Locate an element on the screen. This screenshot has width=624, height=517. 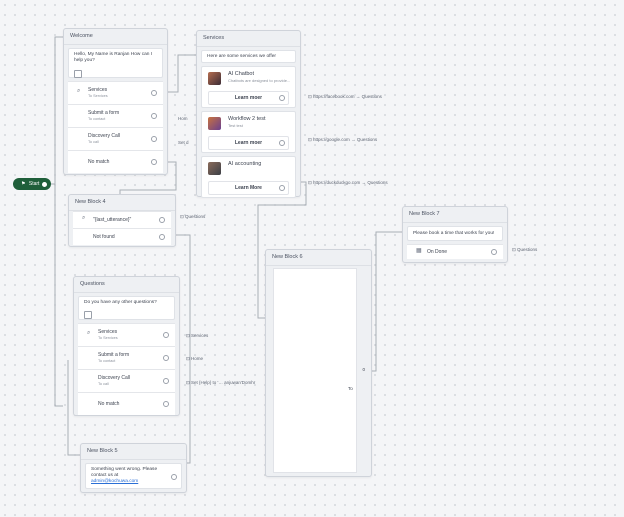
link-url: https://facebook.com is located at coordinates (334, 96).